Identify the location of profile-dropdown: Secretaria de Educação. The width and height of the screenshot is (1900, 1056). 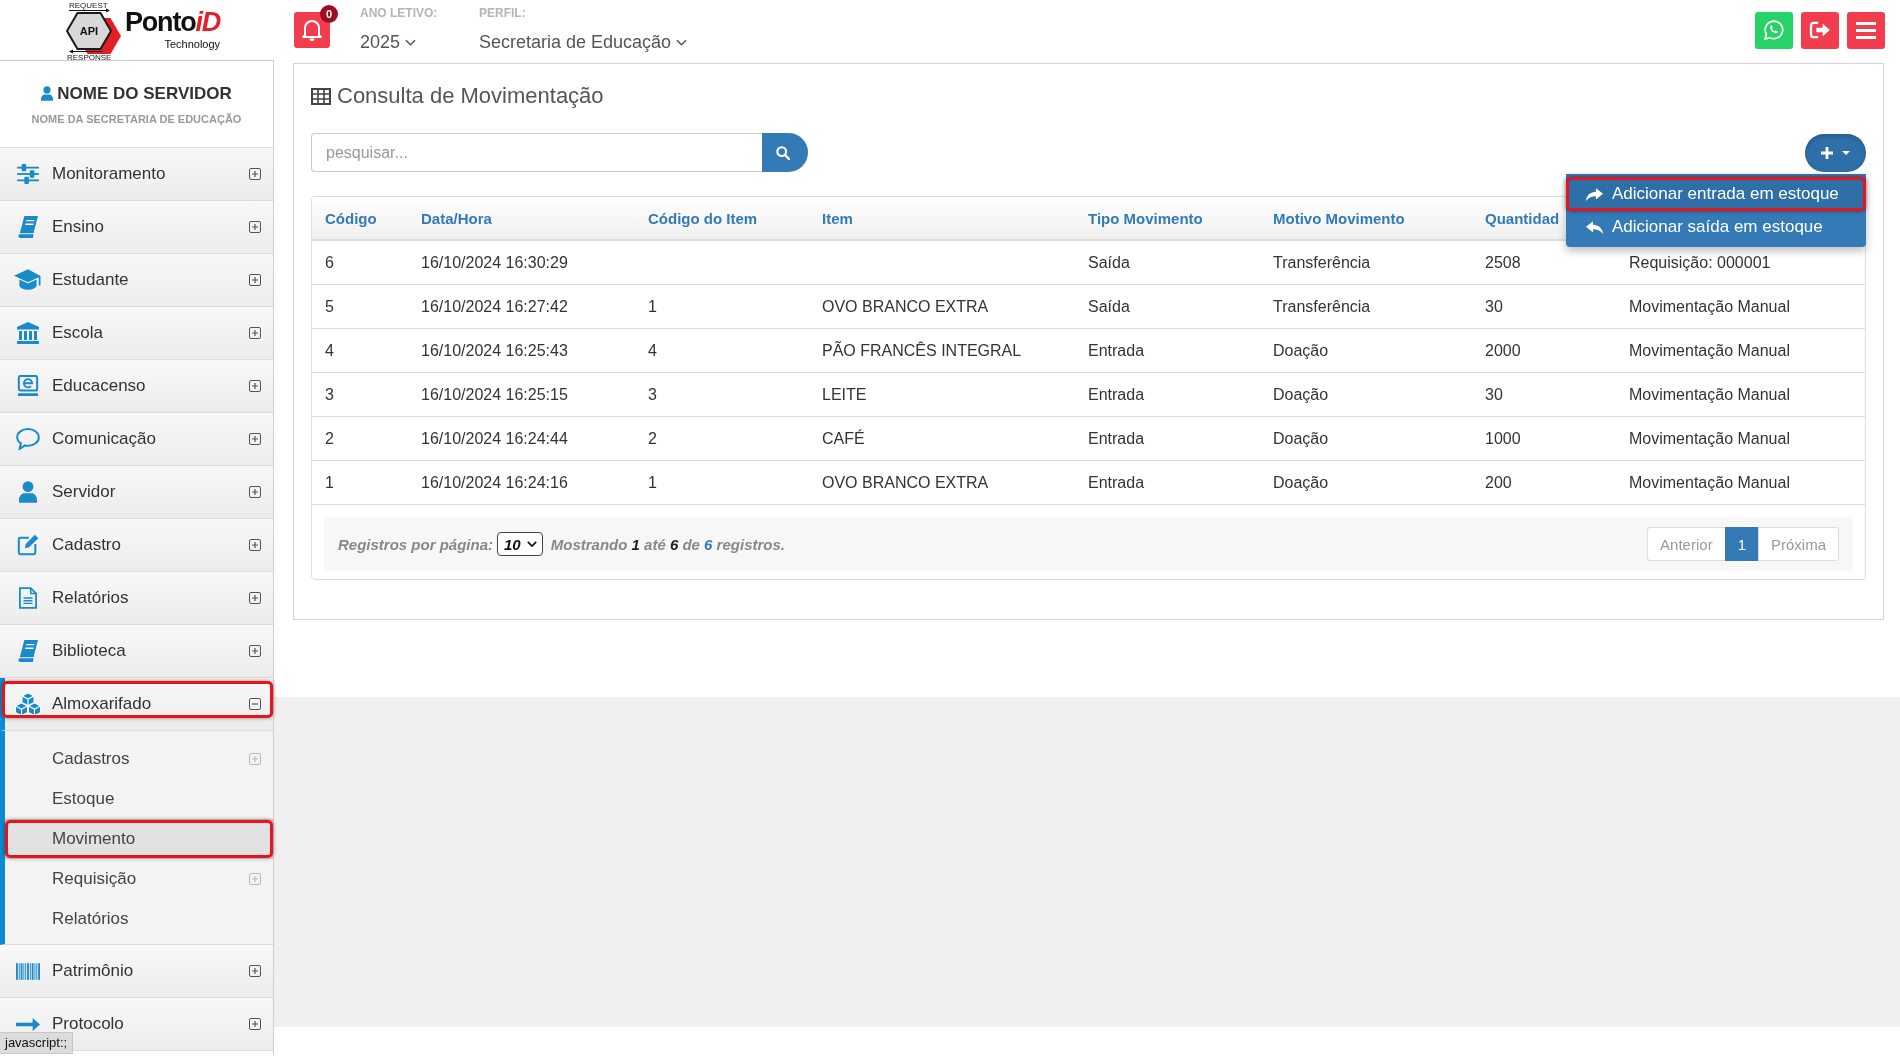
(583, 42).